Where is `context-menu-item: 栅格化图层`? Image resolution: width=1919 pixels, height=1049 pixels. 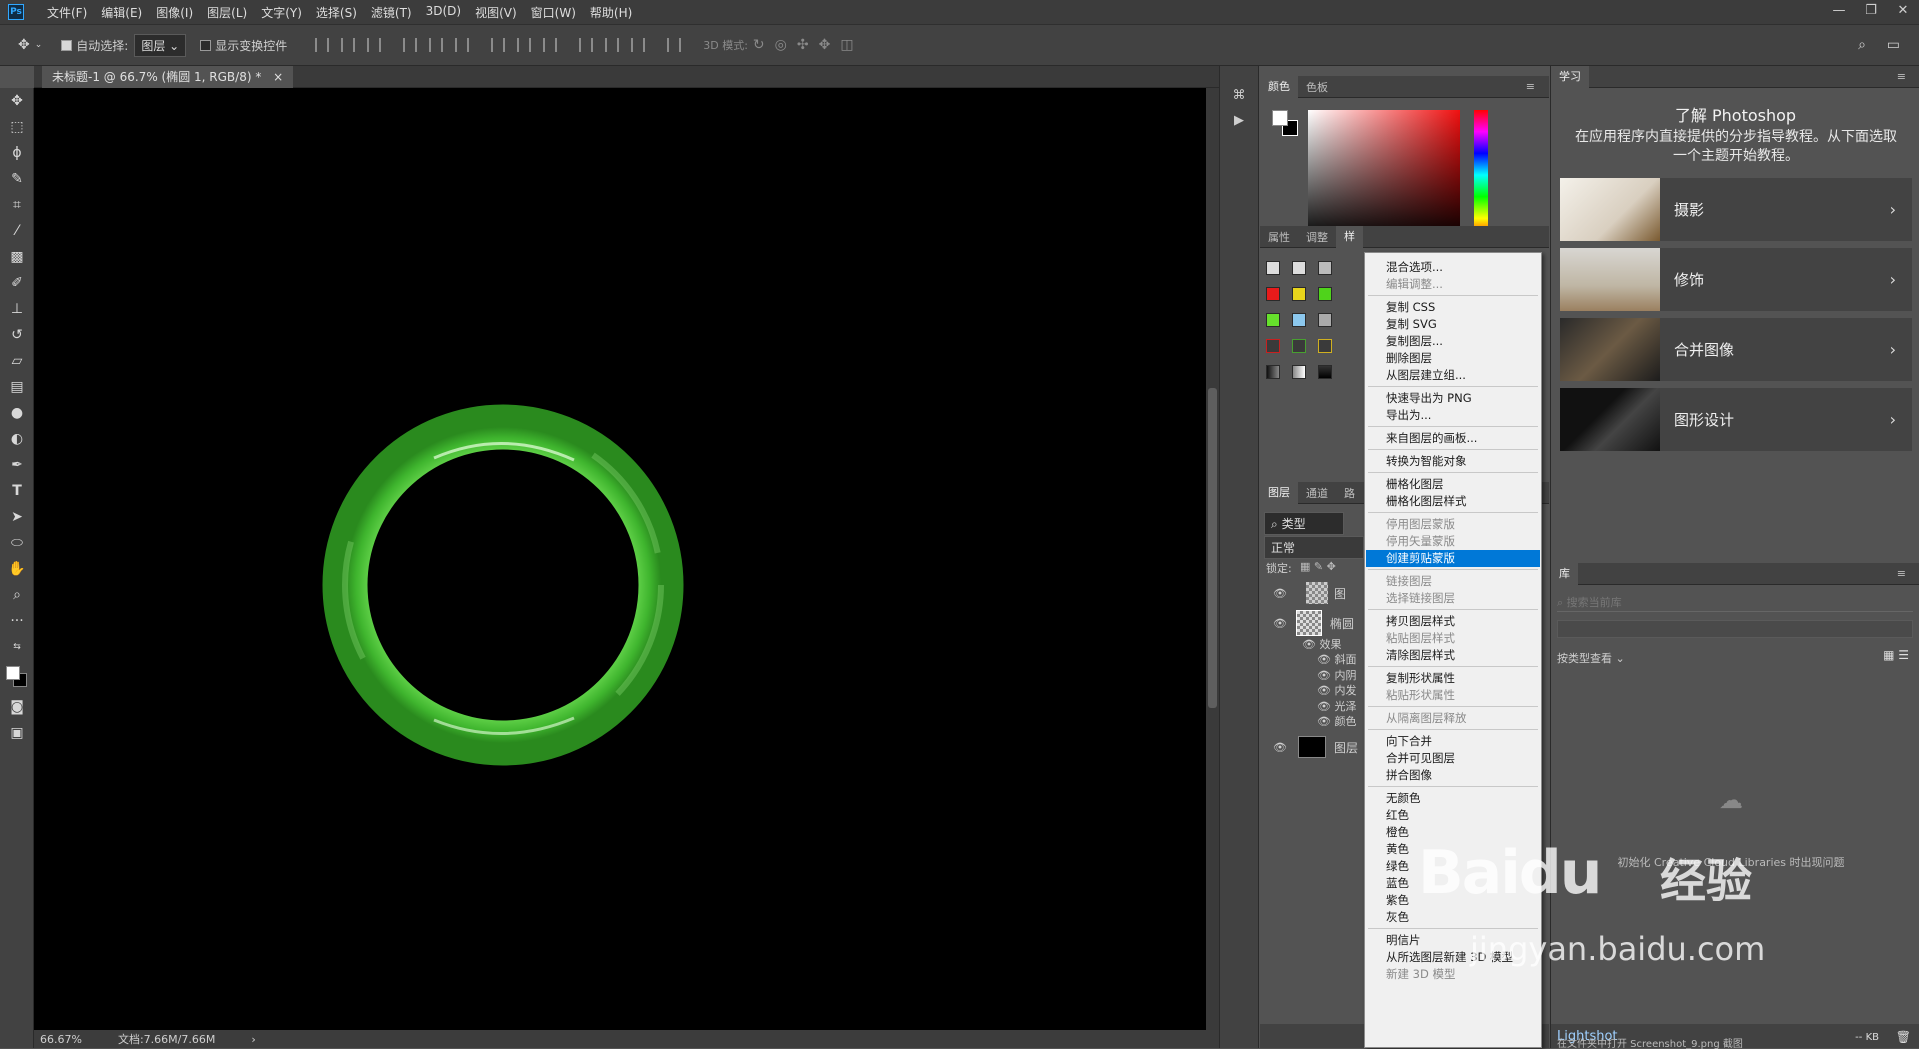 context-menu-item: 栅格化图层 is located at coordinates (1453, 484).